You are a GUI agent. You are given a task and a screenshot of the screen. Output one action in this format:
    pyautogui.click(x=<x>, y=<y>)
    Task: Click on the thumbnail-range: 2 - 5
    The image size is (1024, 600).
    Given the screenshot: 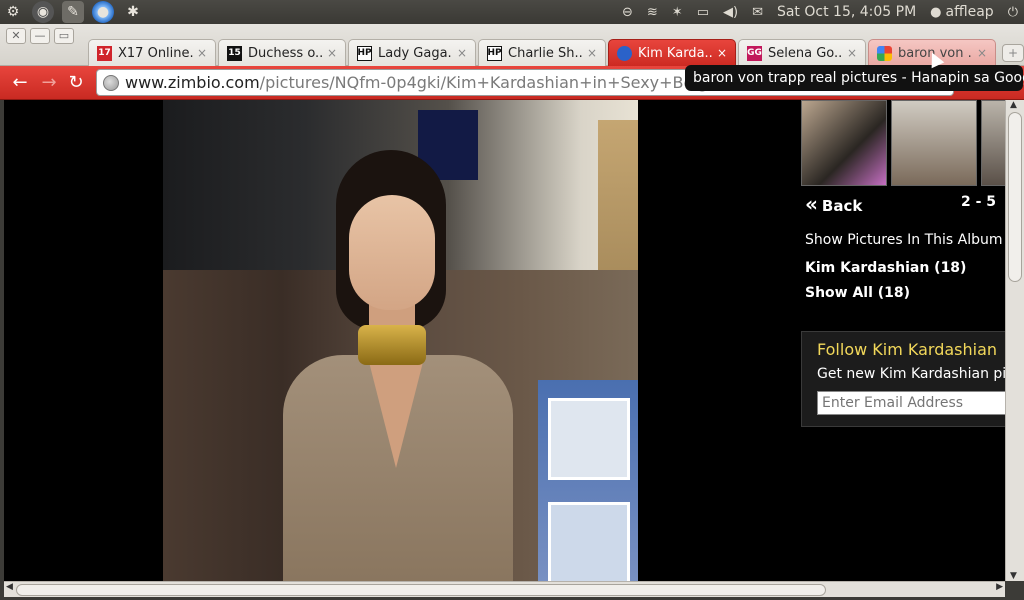 What is the action you would take?
    pyautogui.click(x=979, y=202)
    